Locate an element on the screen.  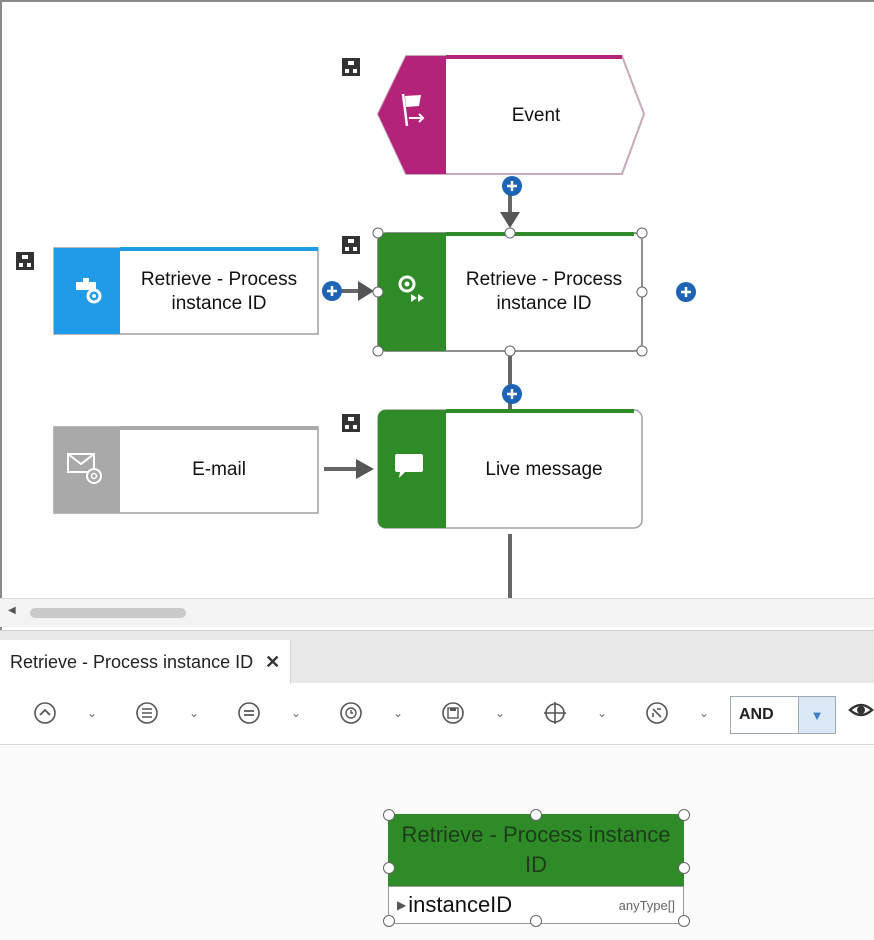
toolbar-group-3: ⌄ is located at coordinates (272, 713).